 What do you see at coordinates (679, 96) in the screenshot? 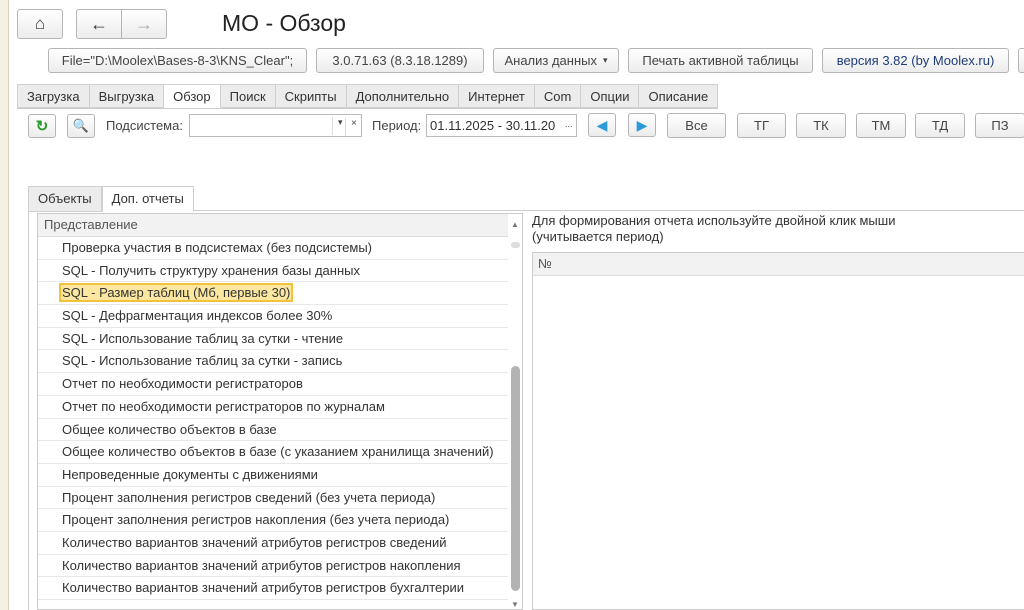
I see `tab-description: Описание` at bounding box center [679, 96].